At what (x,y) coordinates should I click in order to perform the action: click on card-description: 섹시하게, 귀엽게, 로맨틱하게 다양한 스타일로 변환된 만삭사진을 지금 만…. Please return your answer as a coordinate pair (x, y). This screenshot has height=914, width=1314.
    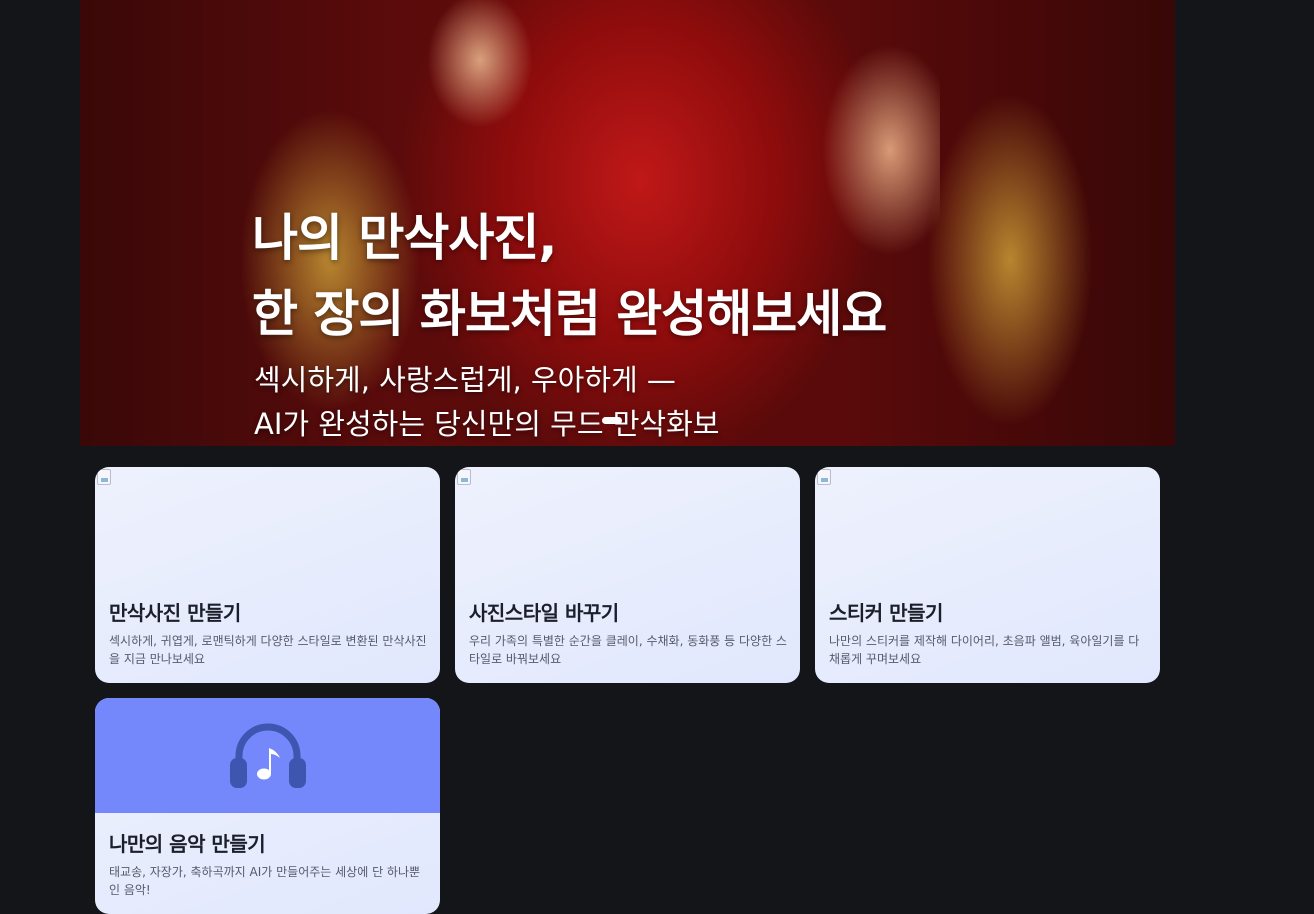
    Looking at the image, I should click on (268, 650).